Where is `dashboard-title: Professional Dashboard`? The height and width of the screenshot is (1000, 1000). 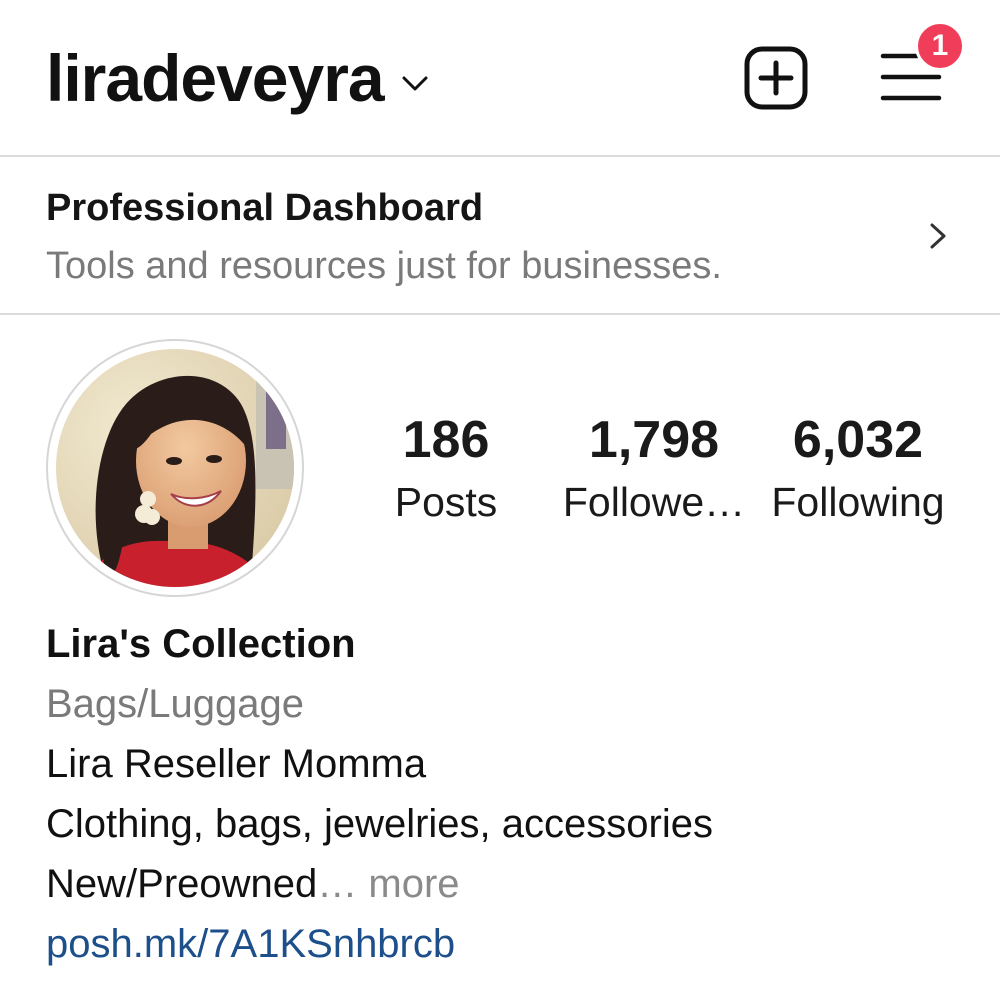 dashboard-title: Professional Dashboard is located at coordinates (265, 208).